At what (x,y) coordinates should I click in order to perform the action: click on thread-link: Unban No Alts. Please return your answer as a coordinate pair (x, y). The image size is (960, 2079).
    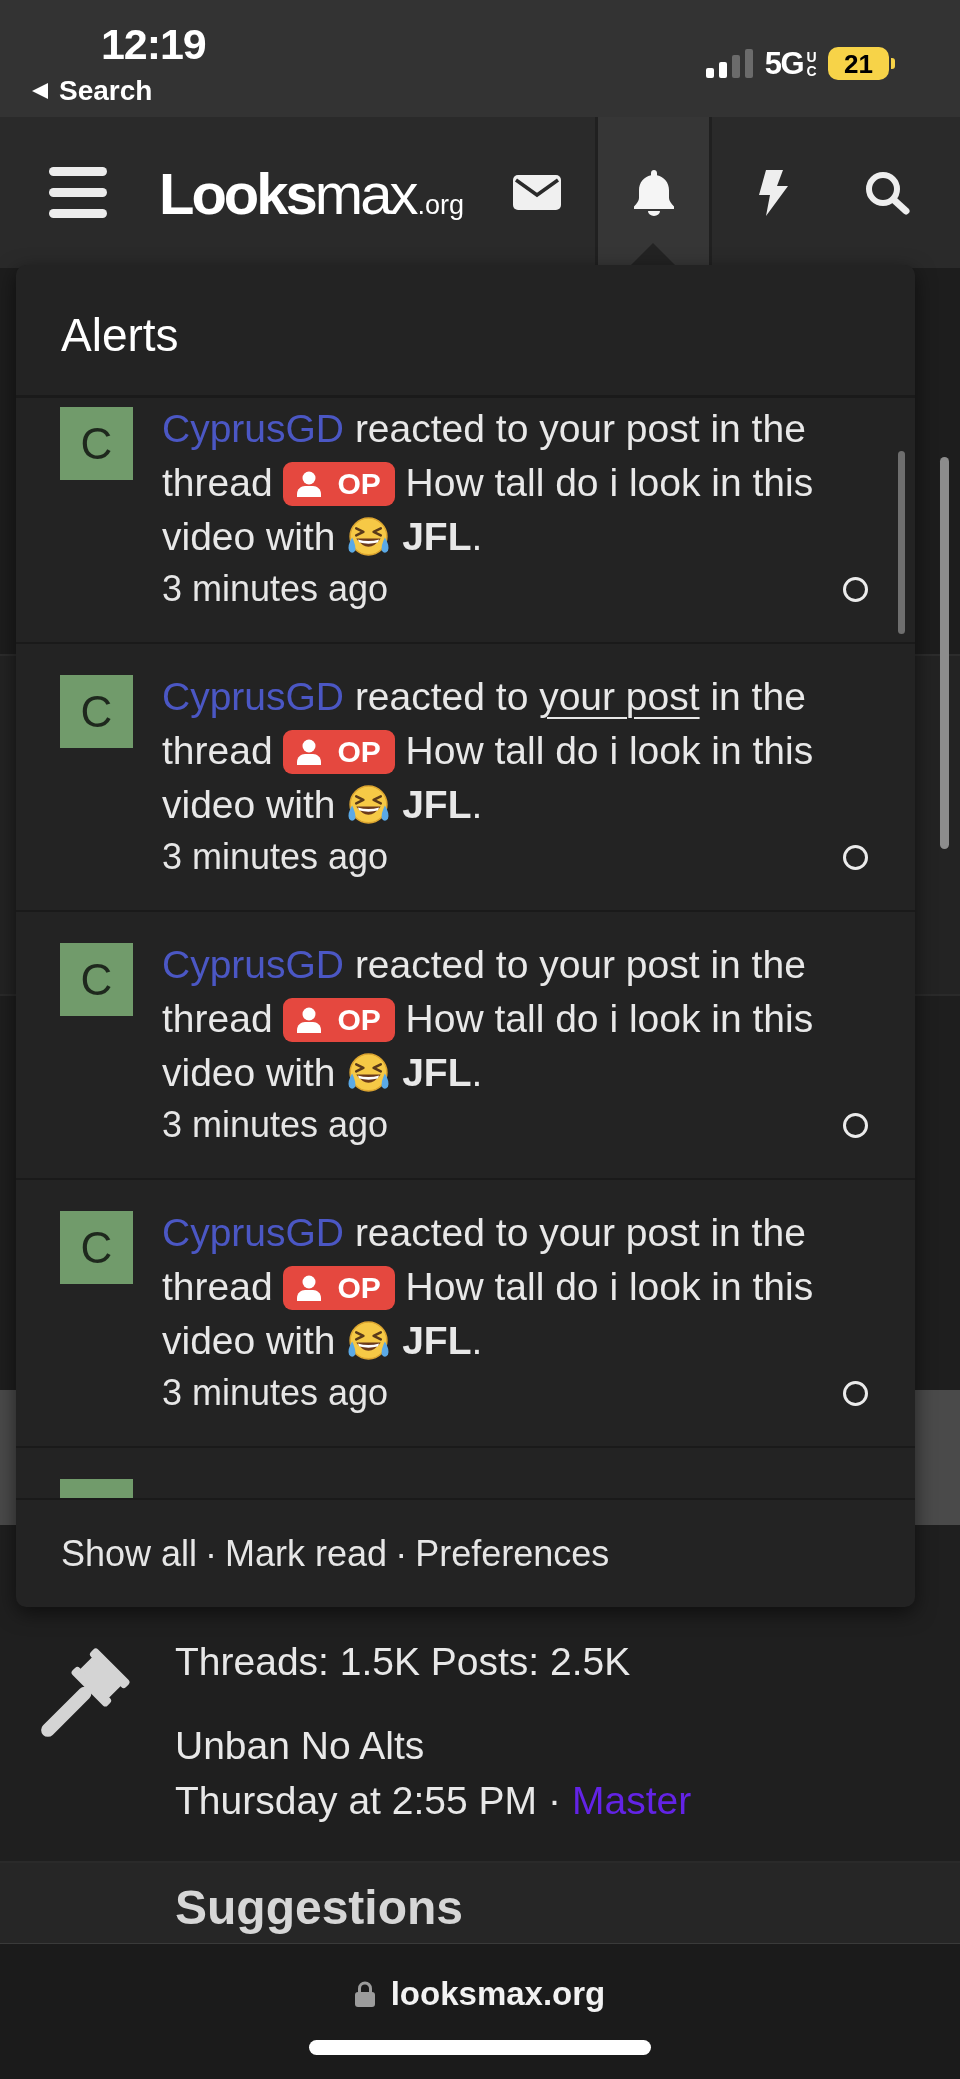
    Looking at the image, I should click on (433, 1746).